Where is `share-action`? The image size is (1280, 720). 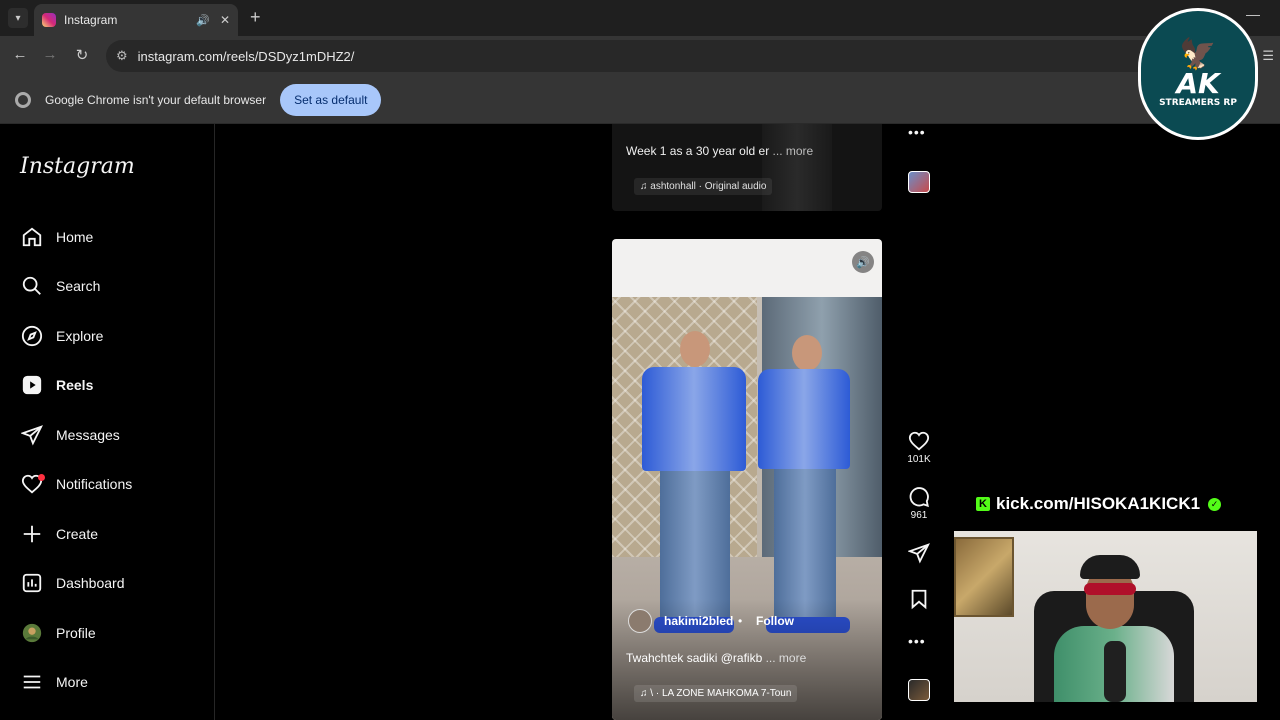
share-action is located at coordinates (919, 553).